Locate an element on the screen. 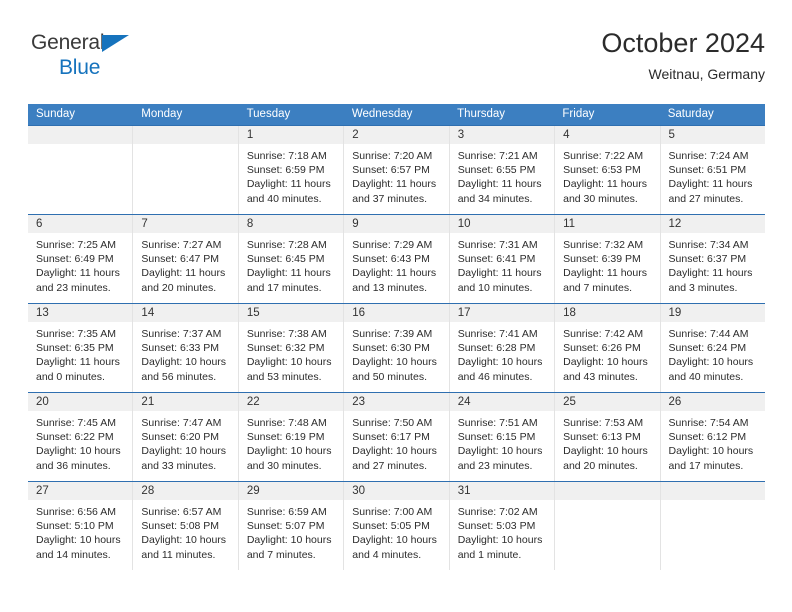  calendar-day-cell-empty is located at coordinates (186, 170).